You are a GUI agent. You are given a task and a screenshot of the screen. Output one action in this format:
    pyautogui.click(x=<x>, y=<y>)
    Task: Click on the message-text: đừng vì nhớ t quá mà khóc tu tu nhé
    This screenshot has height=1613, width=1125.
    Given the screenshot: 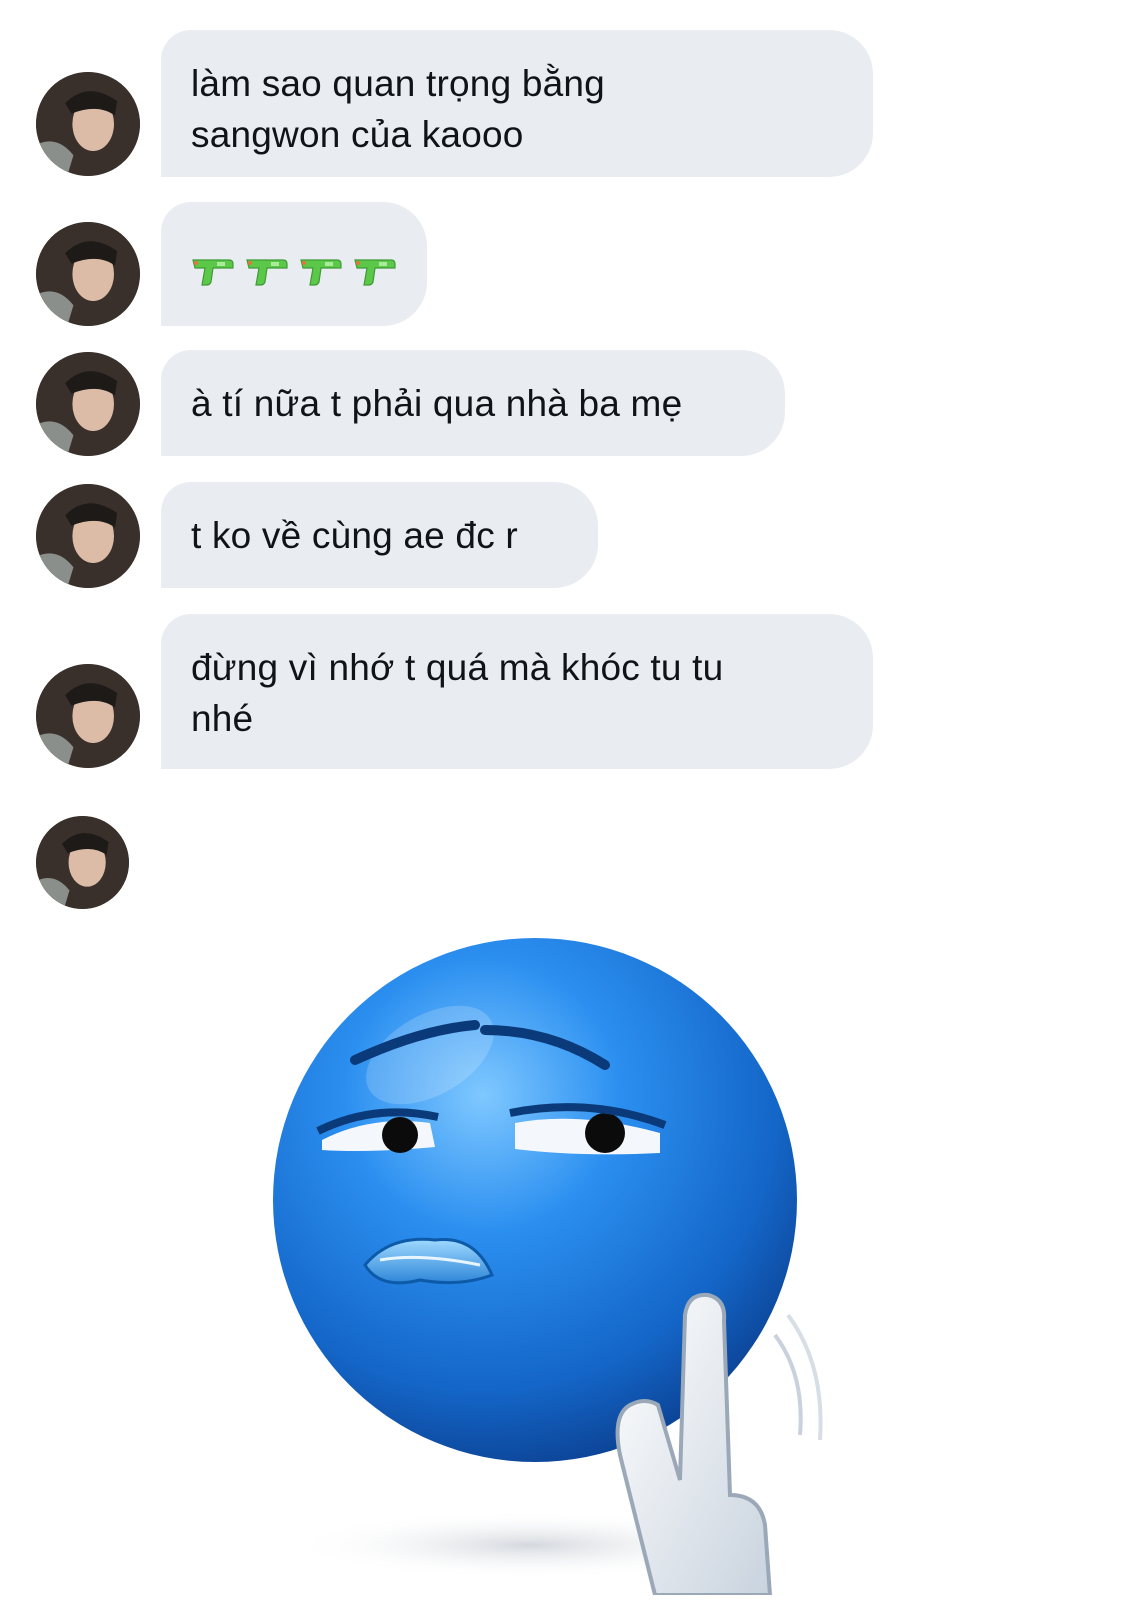 What is the action you would take?
    pyautogui.click(x=457, y=693)
    